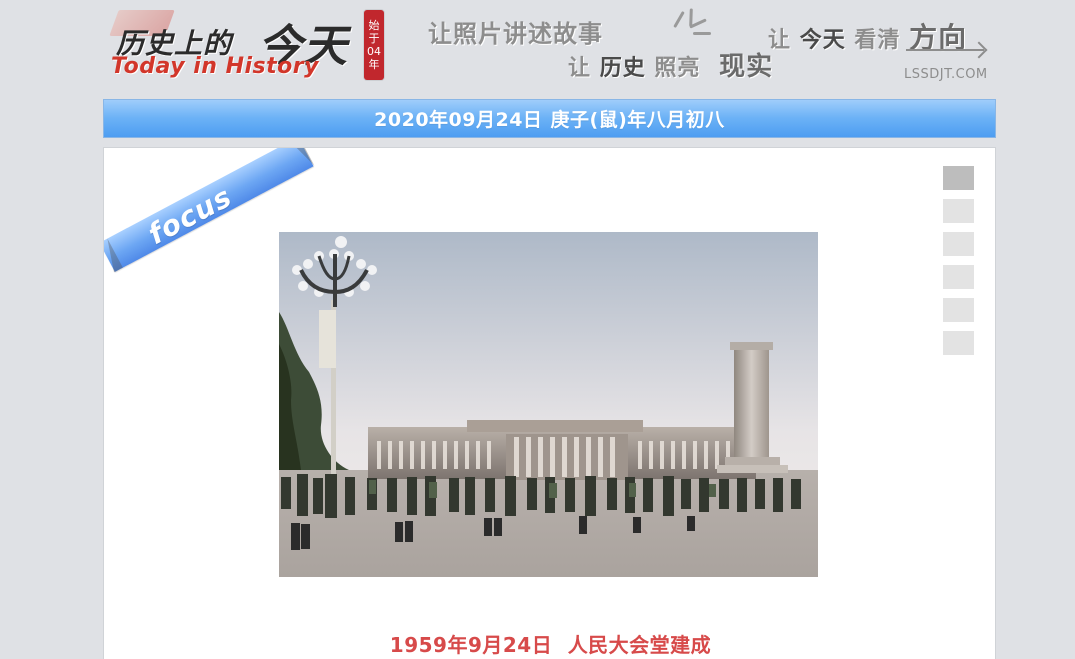 The image size is (1075, 659). I want to click on slide-thumbnails, so click(959, 265).